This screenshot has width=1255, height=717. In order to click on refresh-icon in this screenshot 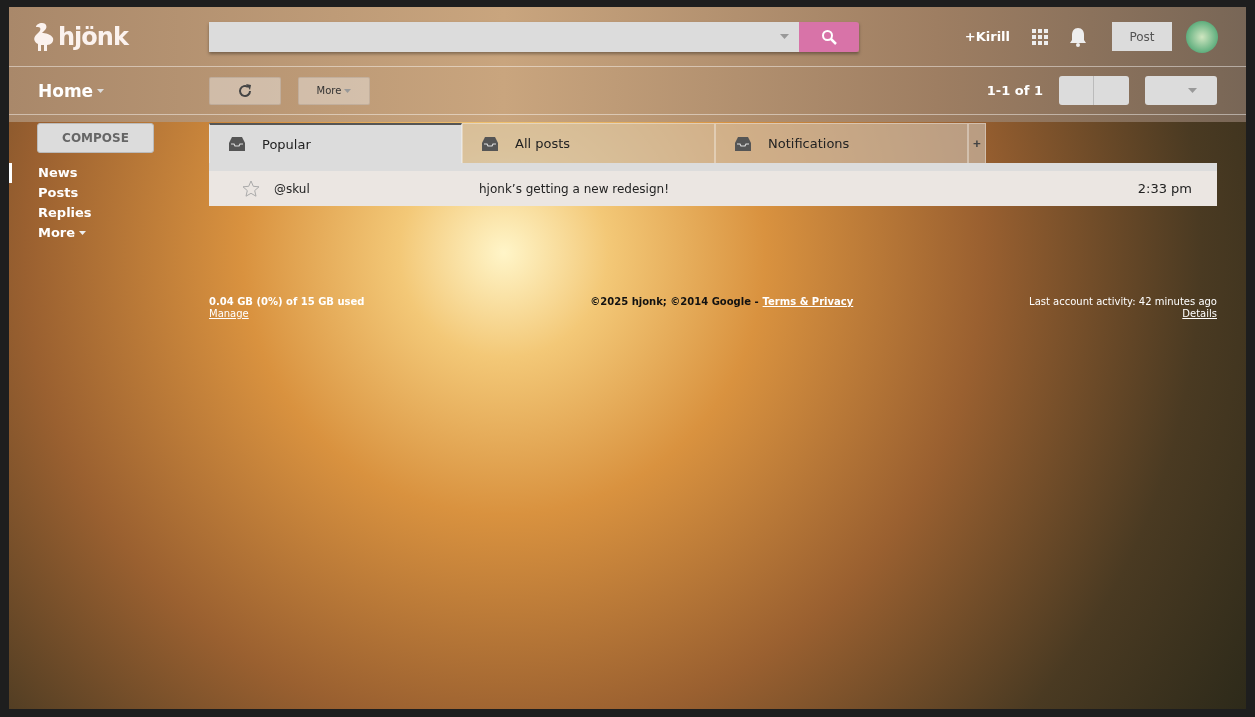, I will do `click(245, 90)`.